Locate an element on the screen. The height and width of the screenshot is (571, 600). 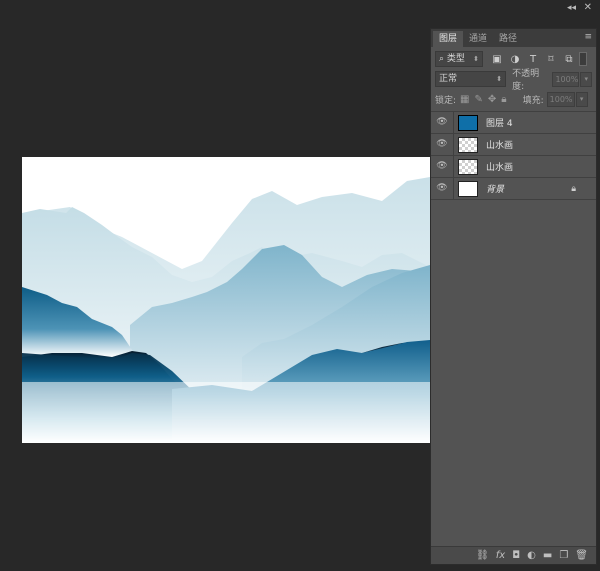
layer-name: 背景 is located at coordinates (495, 190).